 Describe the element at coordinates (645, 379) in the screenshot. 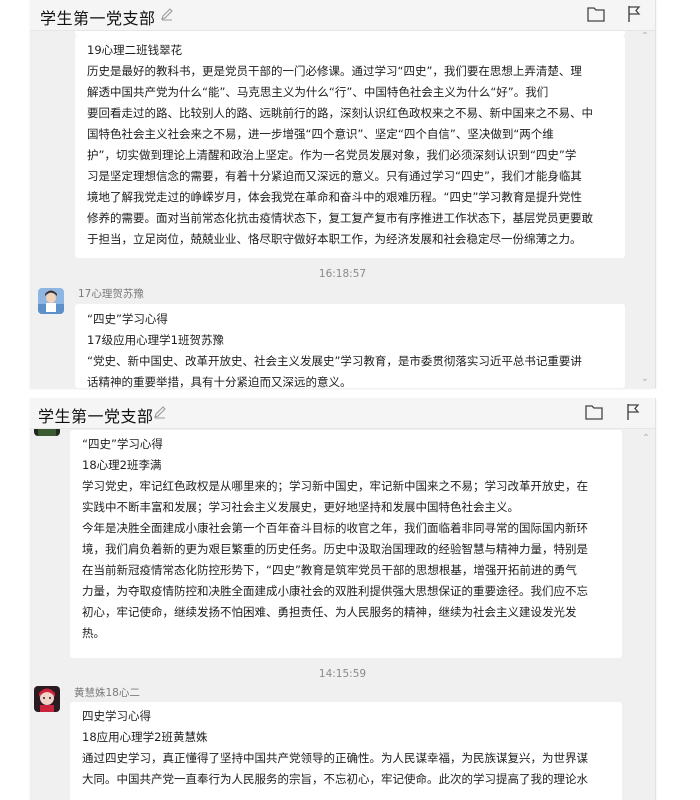

I see `scroll-down-arrow: ⌄` at that location.